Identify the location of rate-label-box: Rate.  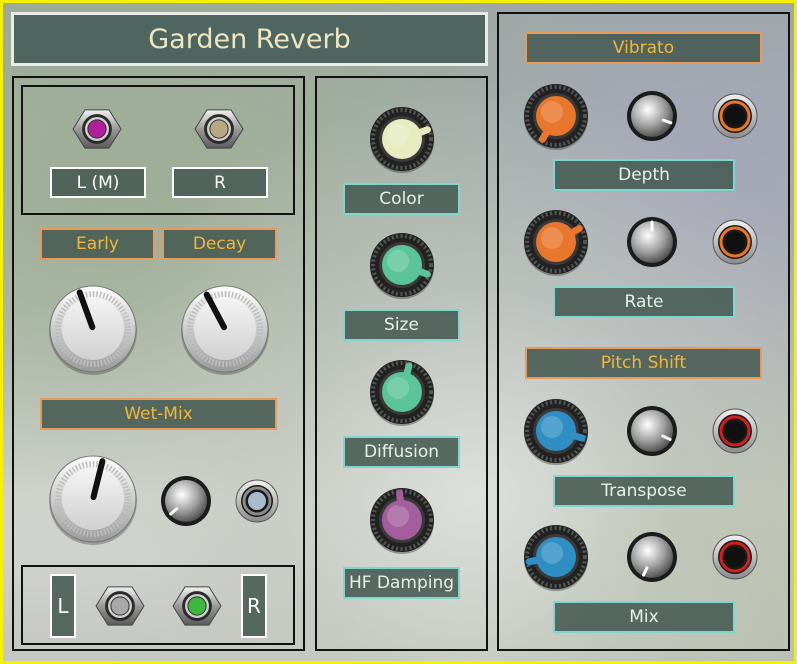
(644, 302).